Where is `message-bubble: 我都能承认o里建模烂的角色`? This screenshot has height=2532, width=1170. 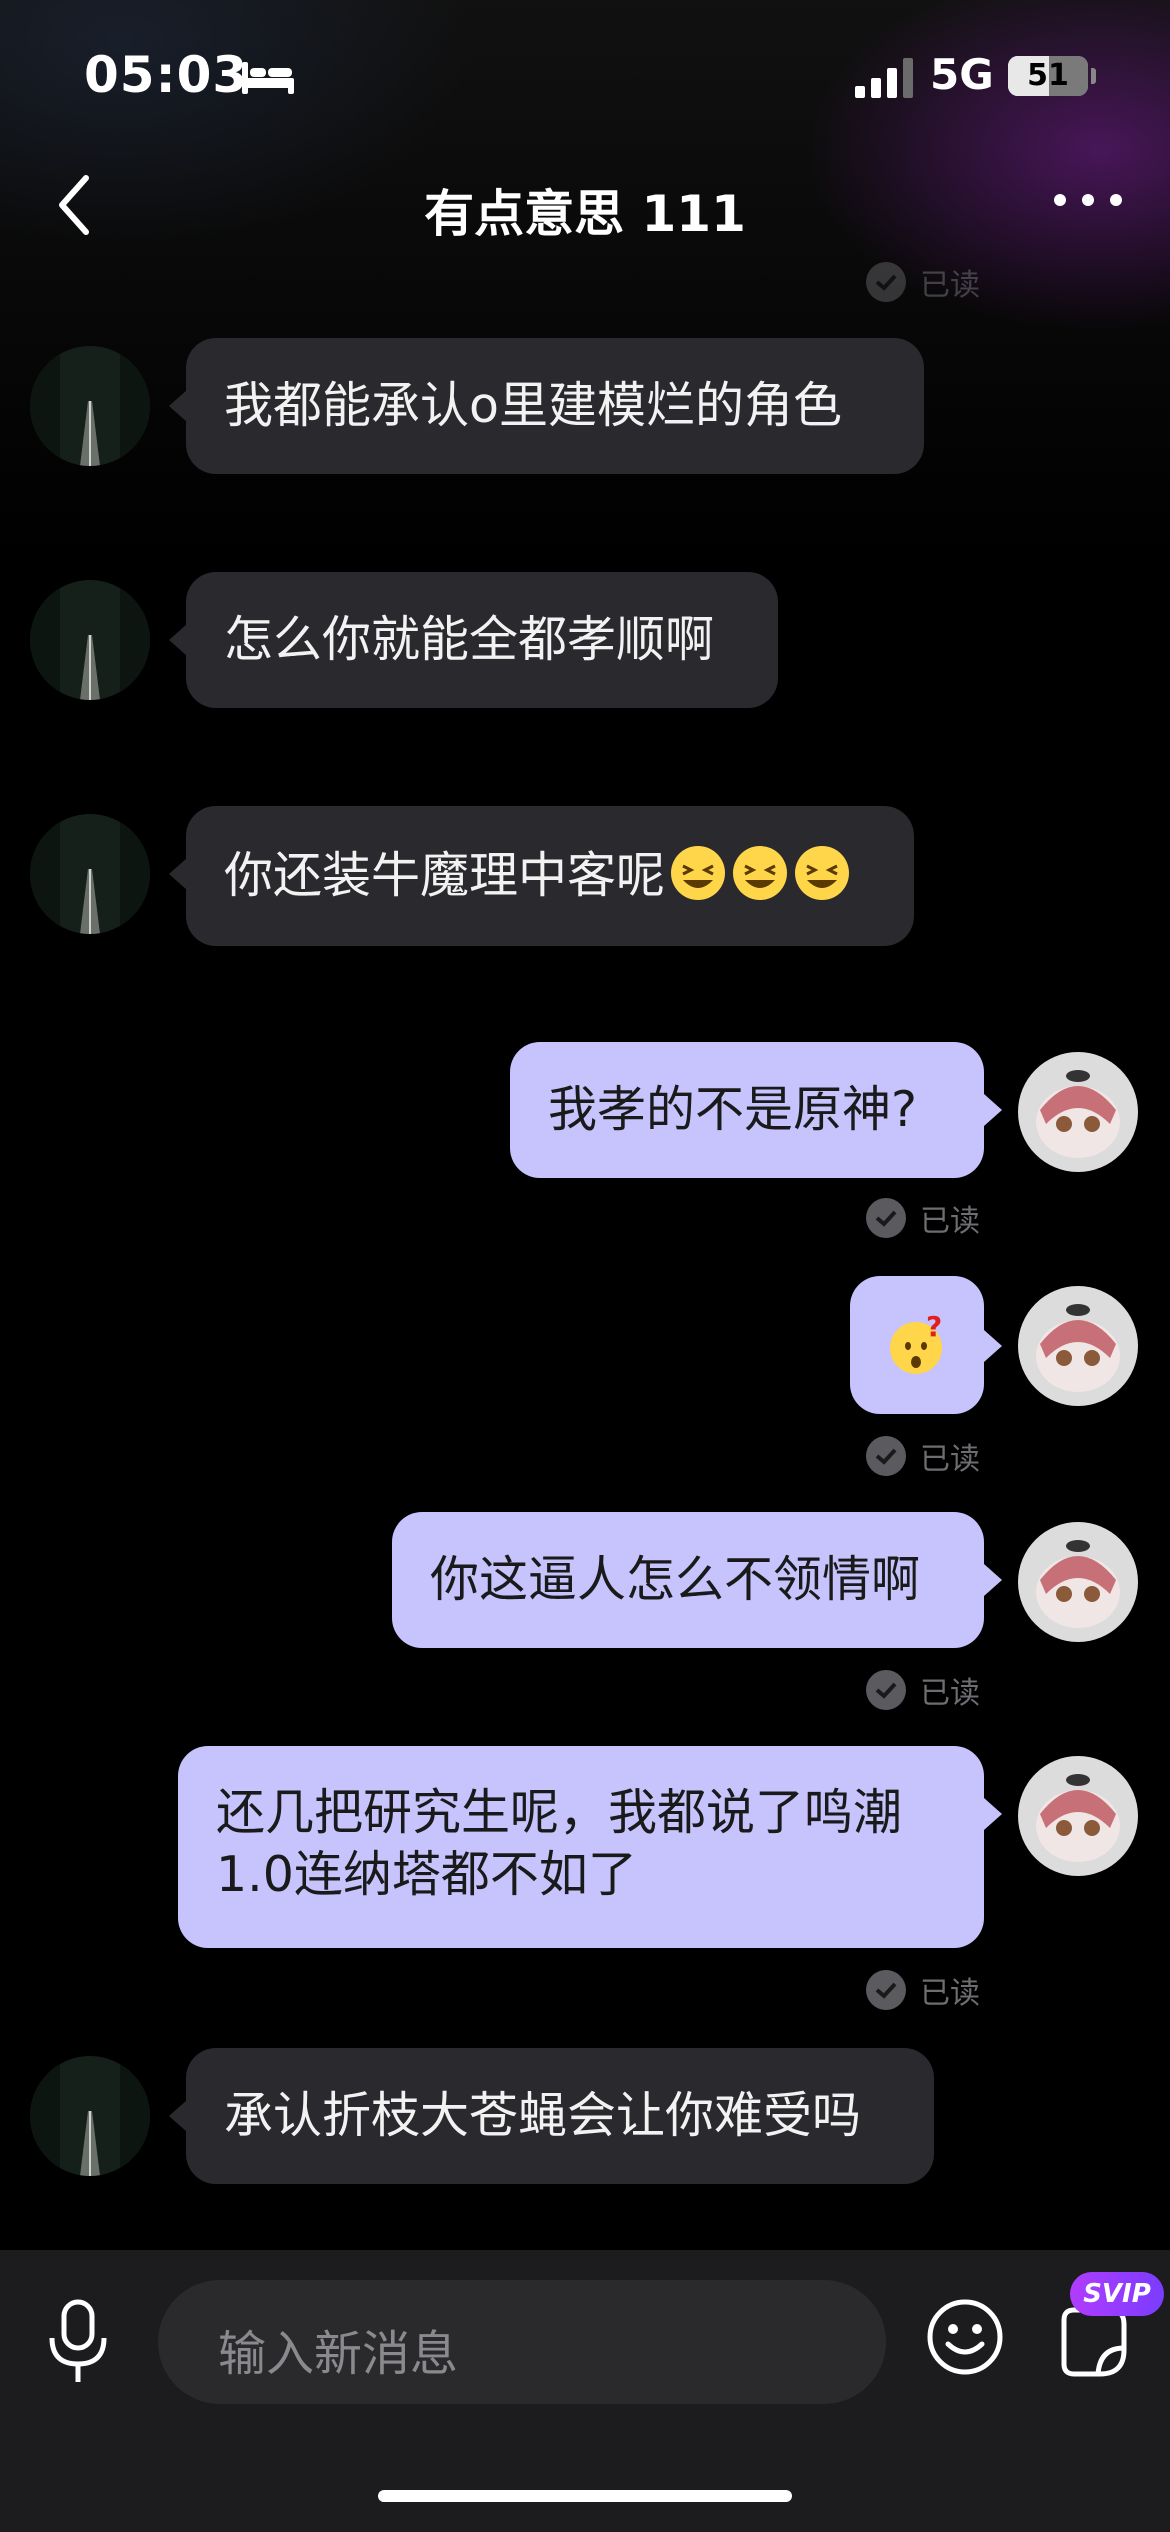
message-bubble: 我都能承认o里建模烂的角色 is located at coordinates (555, 406).